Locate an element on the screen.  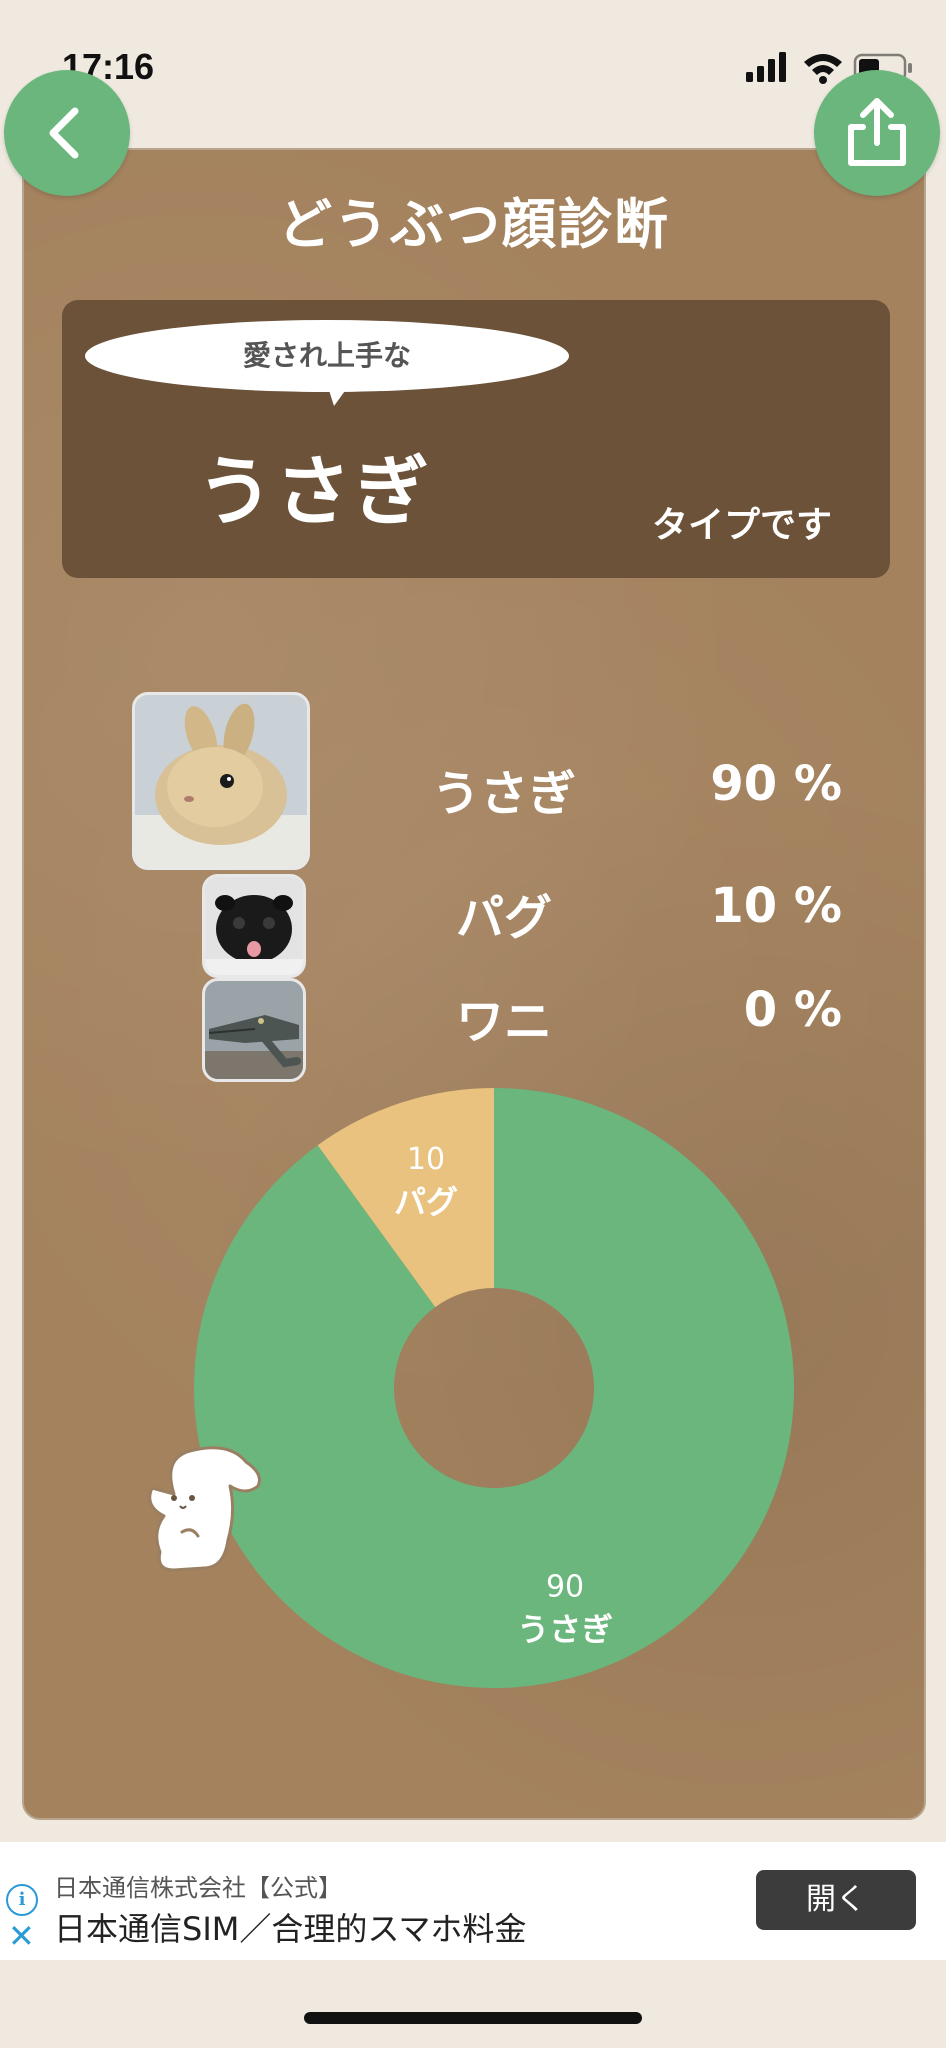
rabbit-mascot is located at coordinates (204, 1509).